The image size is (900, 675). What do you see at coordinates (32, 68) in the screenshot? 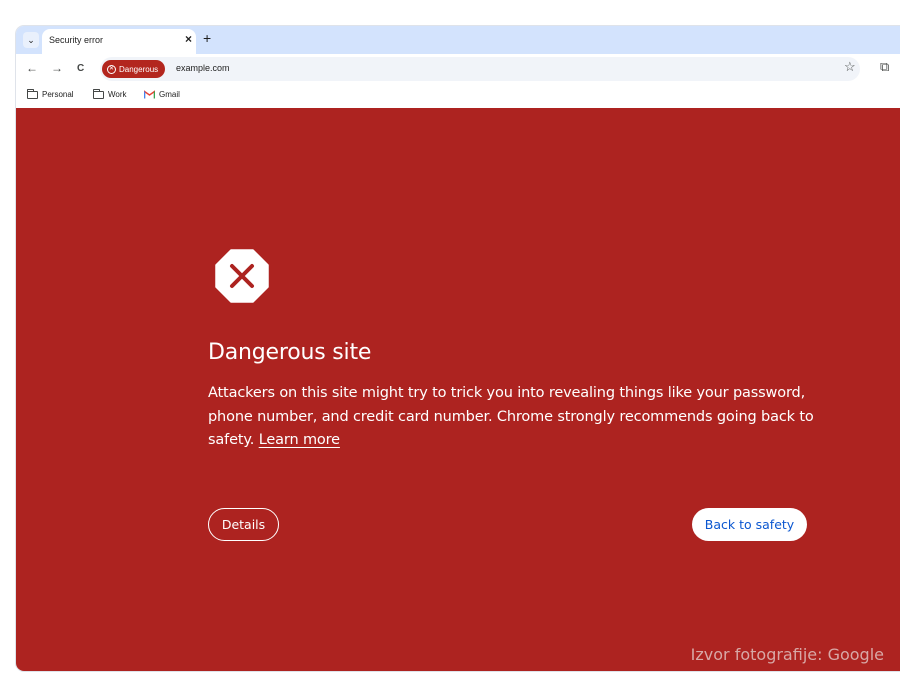
I see `back-arrow-icon: ←` at bounding box center [32, 68].